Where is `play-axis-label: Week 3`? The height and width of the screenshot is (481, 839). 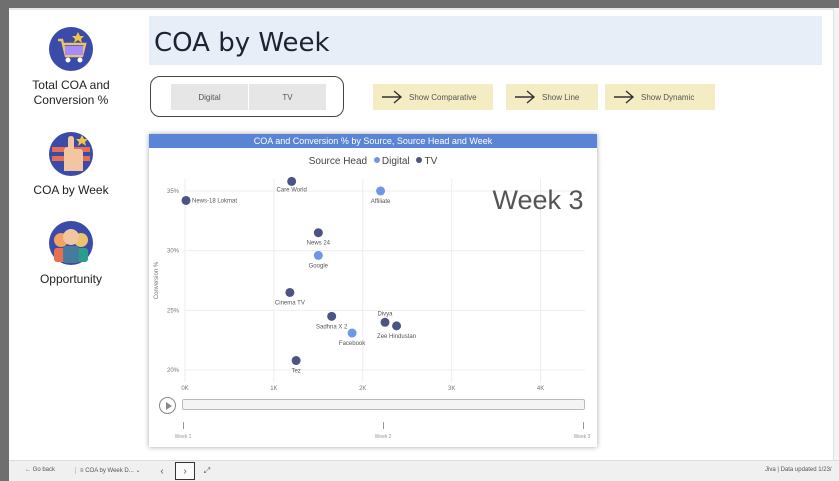 play-axis-label: Week 3 is located at coordinates (582, 437).